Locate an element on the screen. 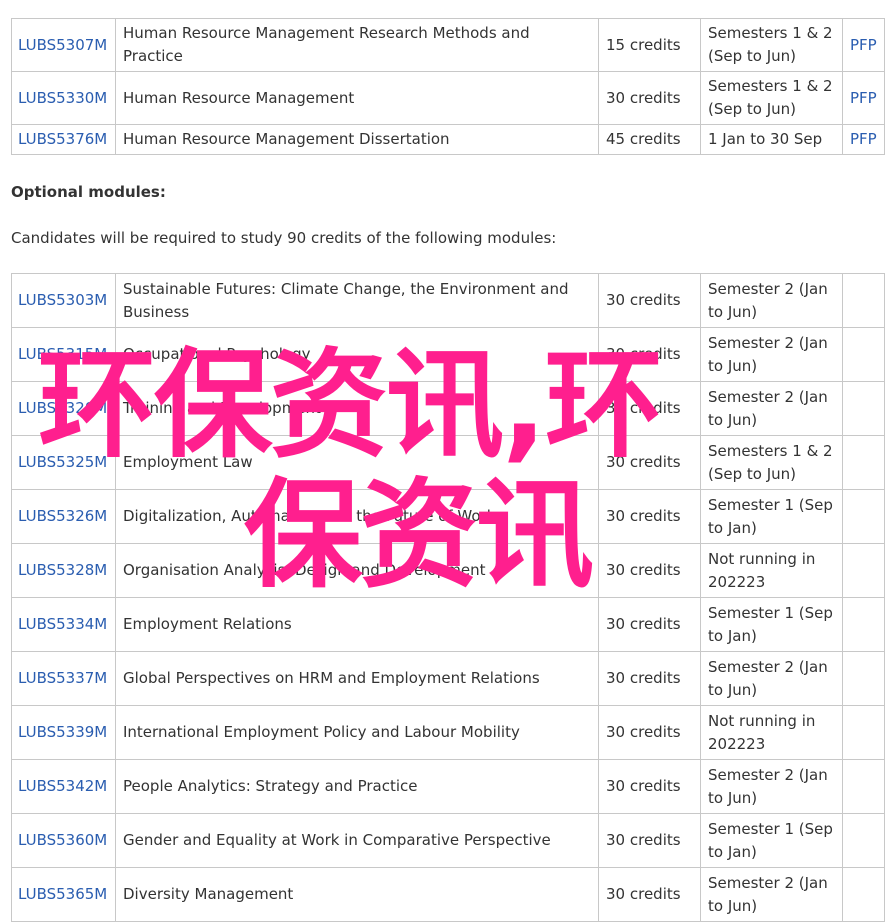 Image resolution: width=895 pixels, height=922 pixels. module-code-cell: LUBS5326M is located at coordinates (63, 516).